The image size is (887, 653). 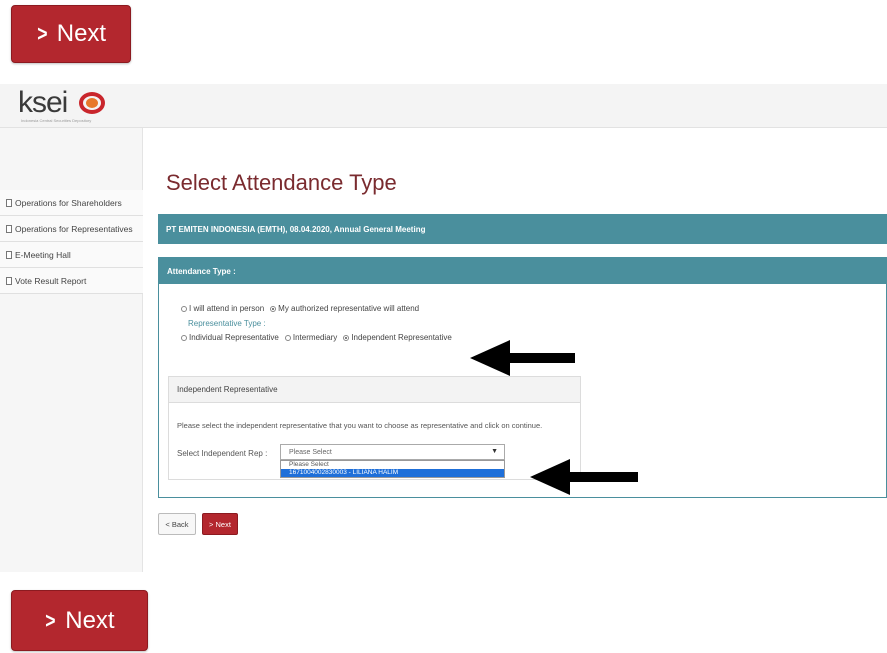 I want to click on sidebar-item-vote-result-report: Vote Result Report, so click(x=71, y=281).